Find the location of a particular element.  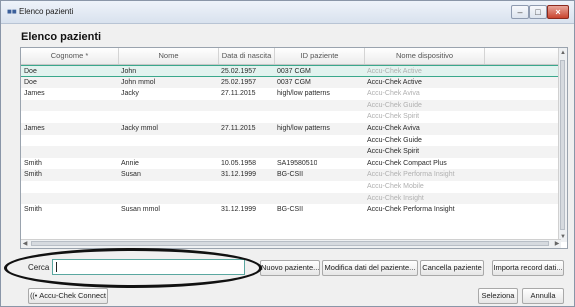

delete-patient-button: Cancella paziente is located at coordinates (452, 268).